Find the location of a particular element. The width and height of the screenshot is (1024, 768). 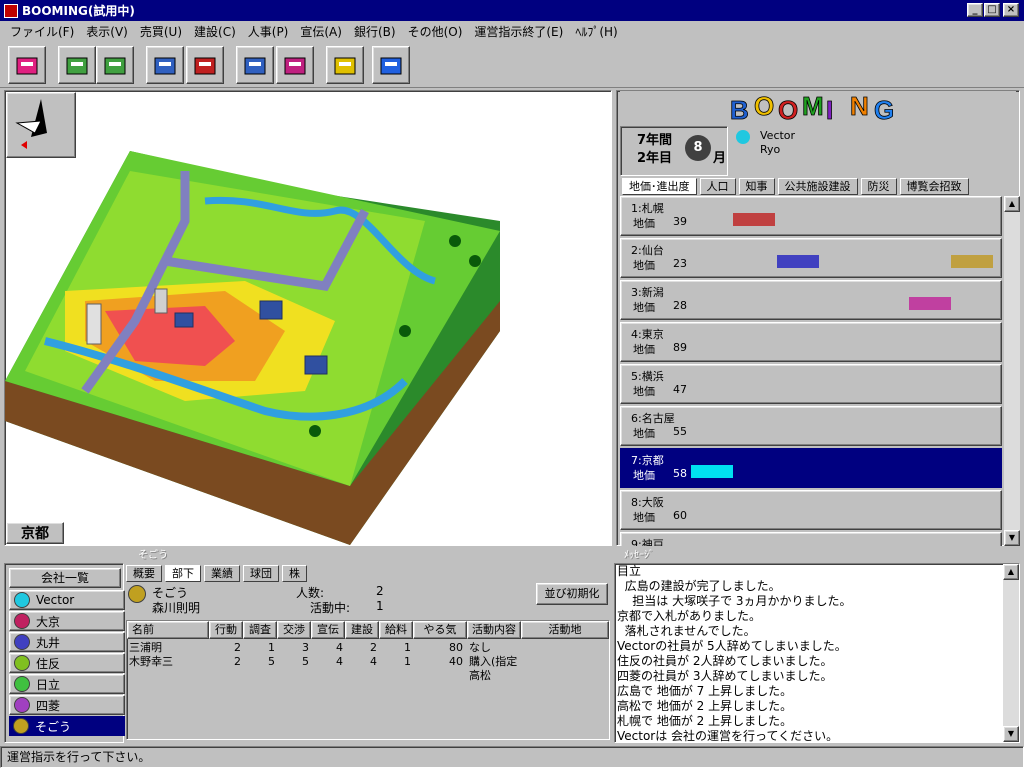

company-ball-icon is located at coordinates (22, 621).